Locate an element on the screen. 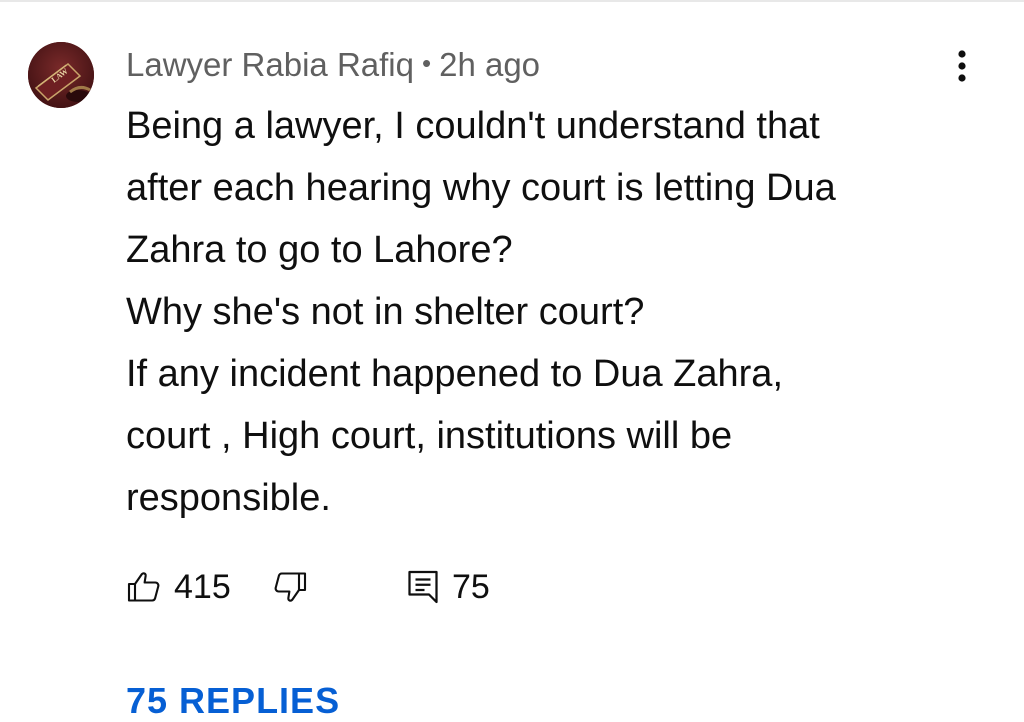 The height and width of the screenshot is (722, 1024). law-book-avatar-icon: LAW is located at coordinates (61, 75).